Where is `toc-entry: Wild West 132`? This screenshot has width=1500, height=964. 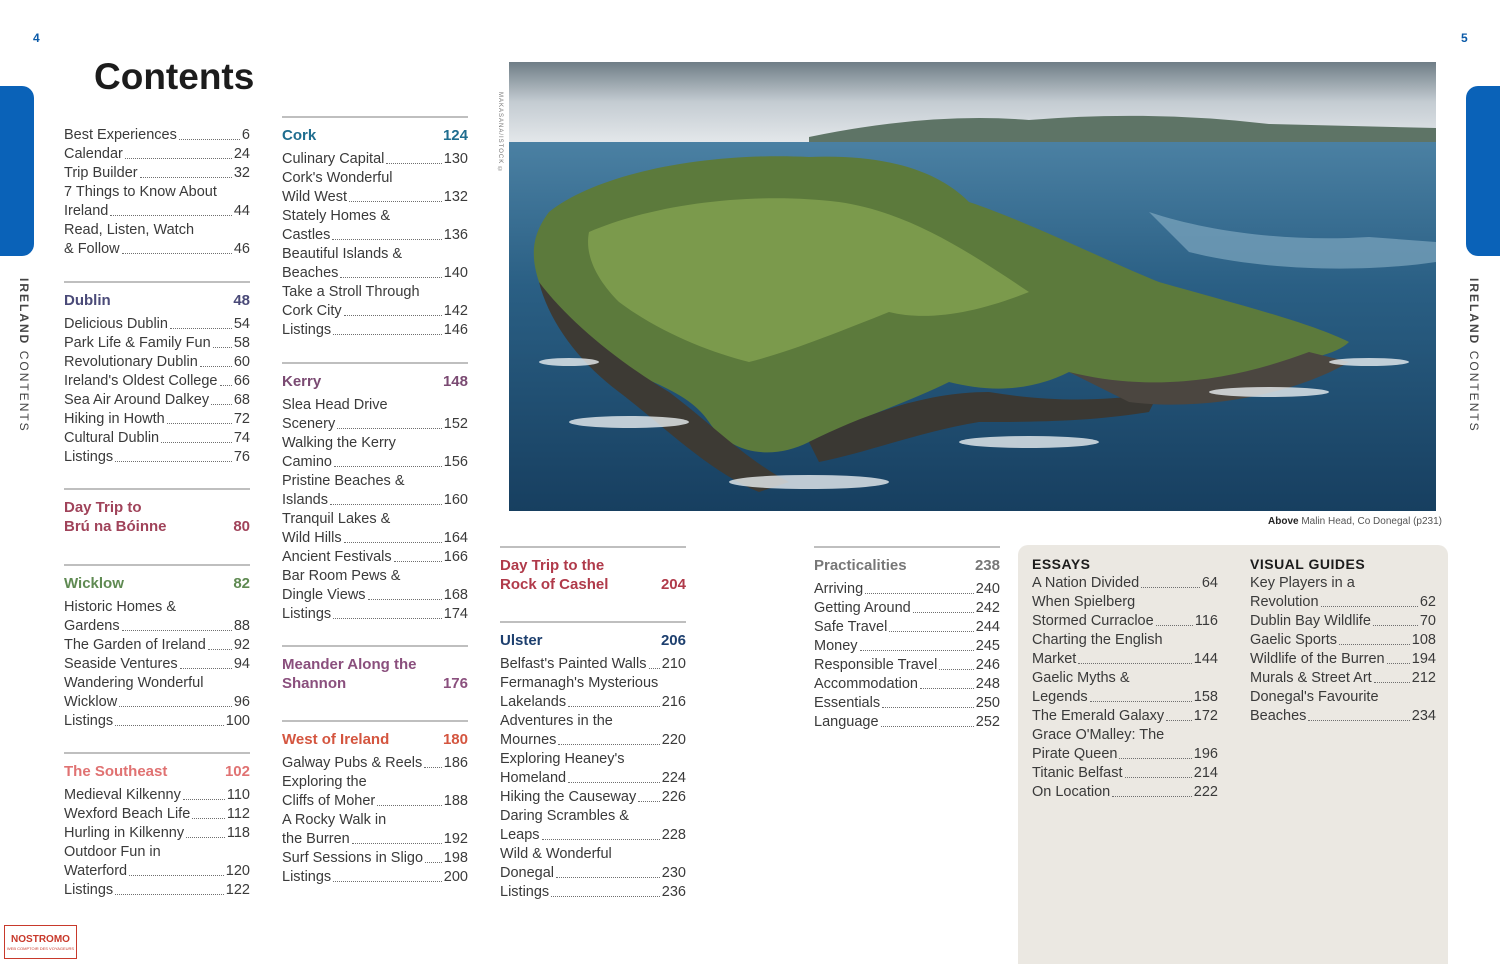 toc-entry: Wild West 132 is located at coordinates (375, 197).